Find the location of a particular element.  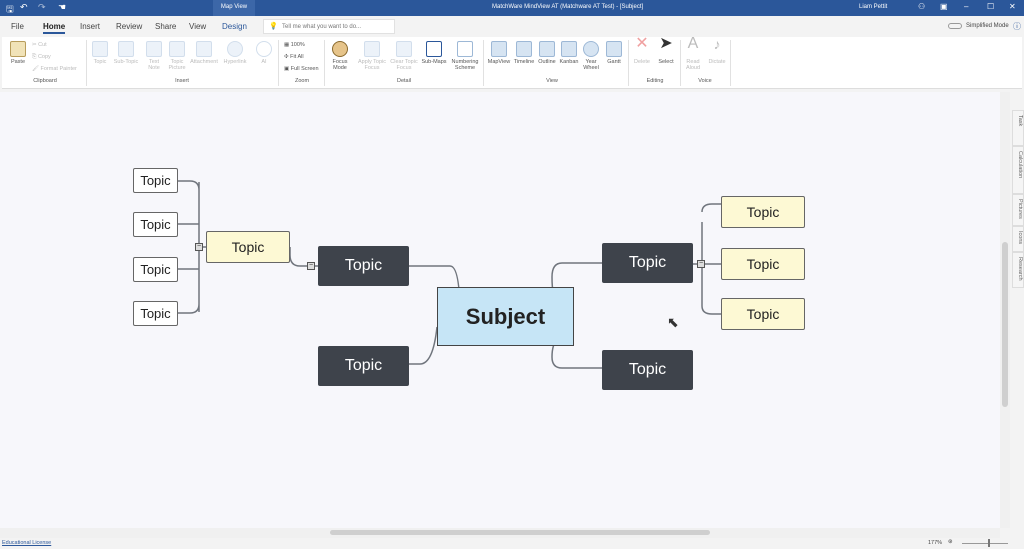

simplified-mode-toggle is located at coordinates (955, 26).